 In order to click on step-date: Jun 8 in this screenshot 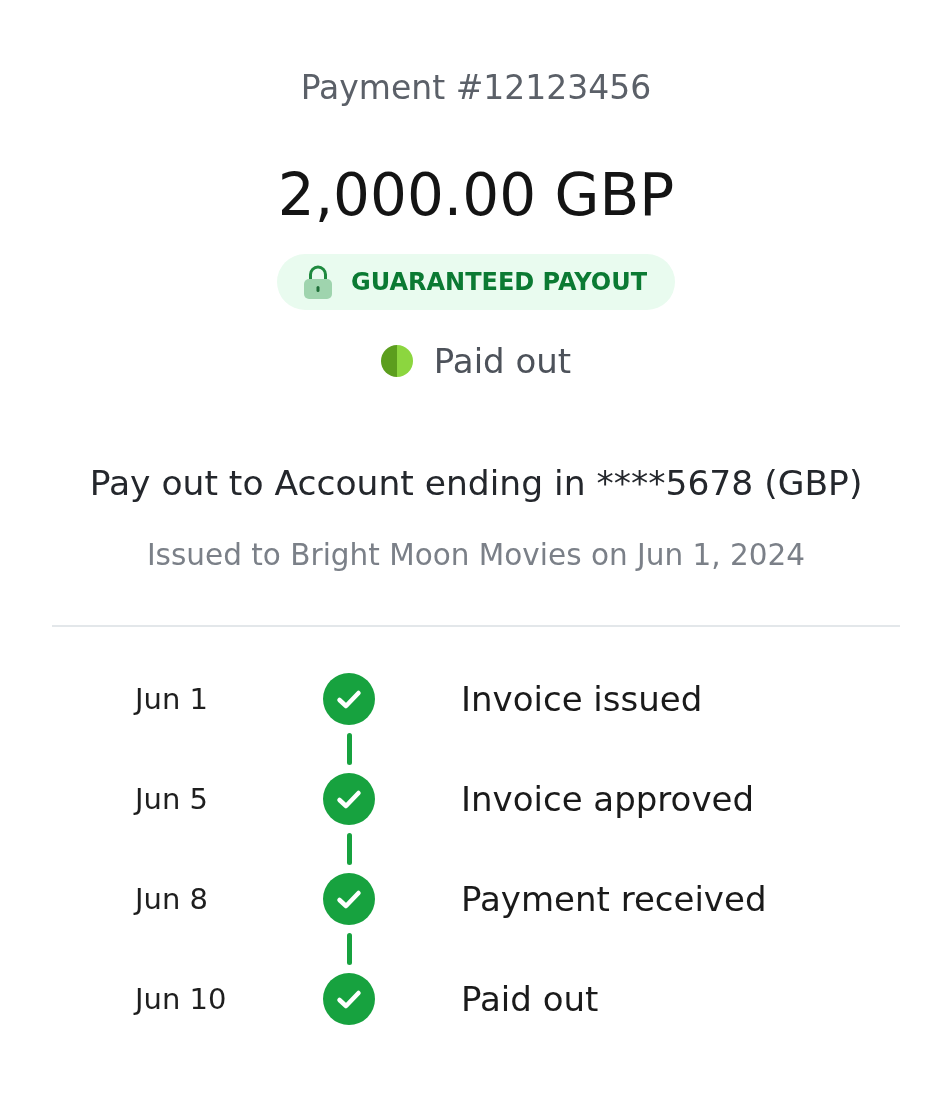, I will do `click(172, 899)`.